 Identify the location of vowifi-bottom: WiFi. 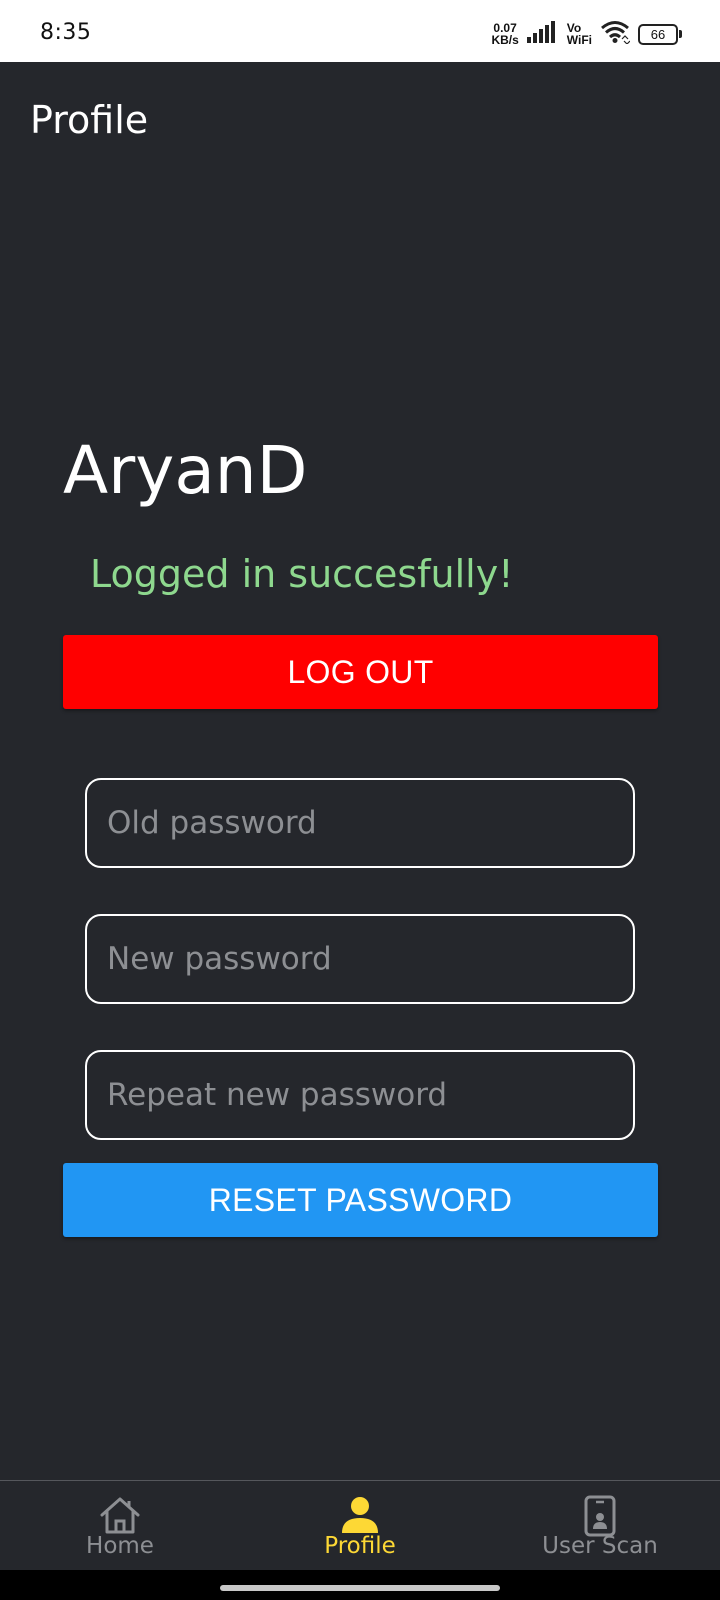
(579, 40).